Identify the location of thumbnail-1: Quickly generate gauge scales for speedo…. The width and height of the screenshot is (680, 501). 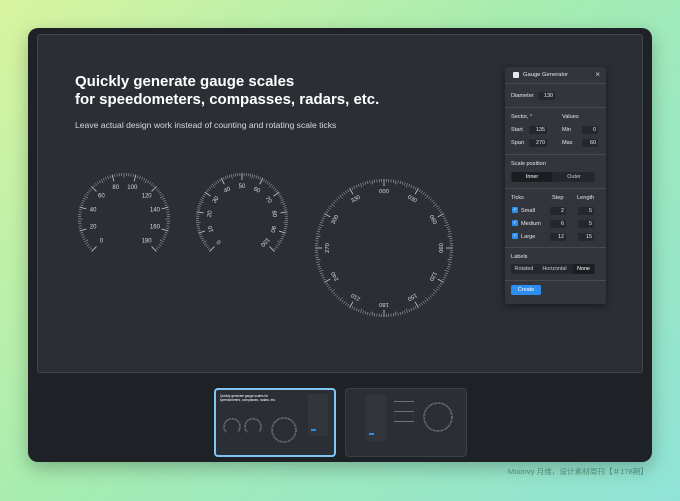
(275, 422).